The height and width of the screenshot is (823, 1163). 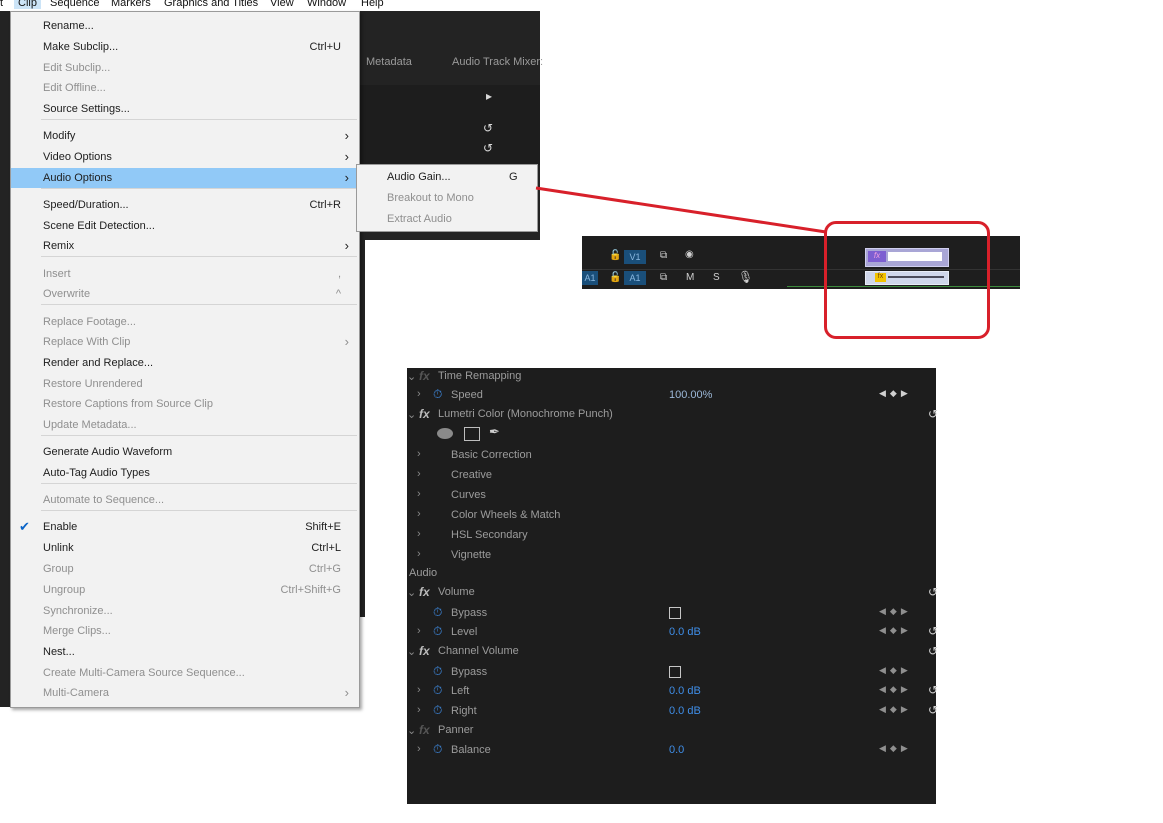 What do you see at coordinates (671, 495) in the screenshot?
I see `lumetri-section-curves: › Curves` at bounding box center [671, 495].